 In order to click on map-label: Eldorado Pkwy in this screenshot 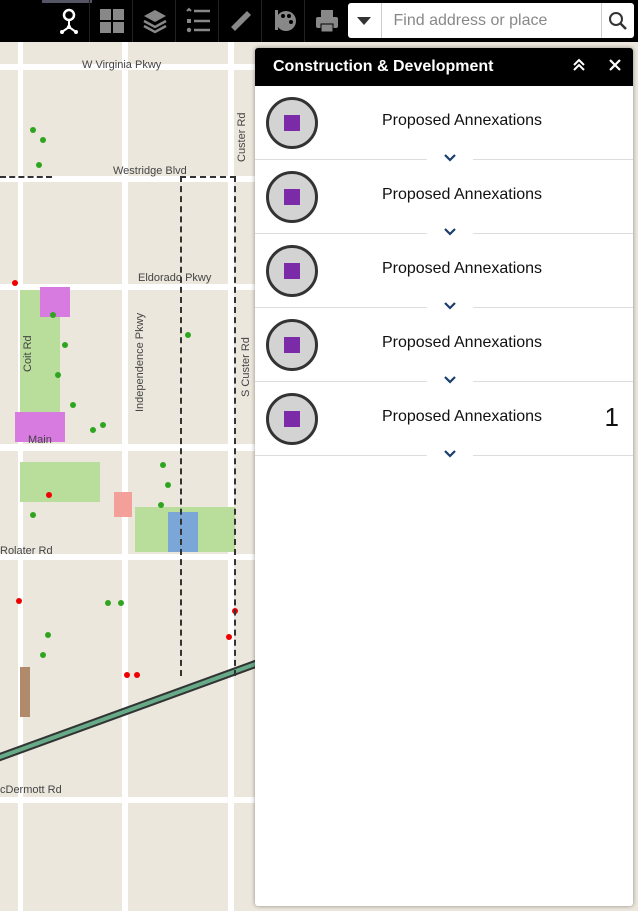, I will do `click(175, 278)`.